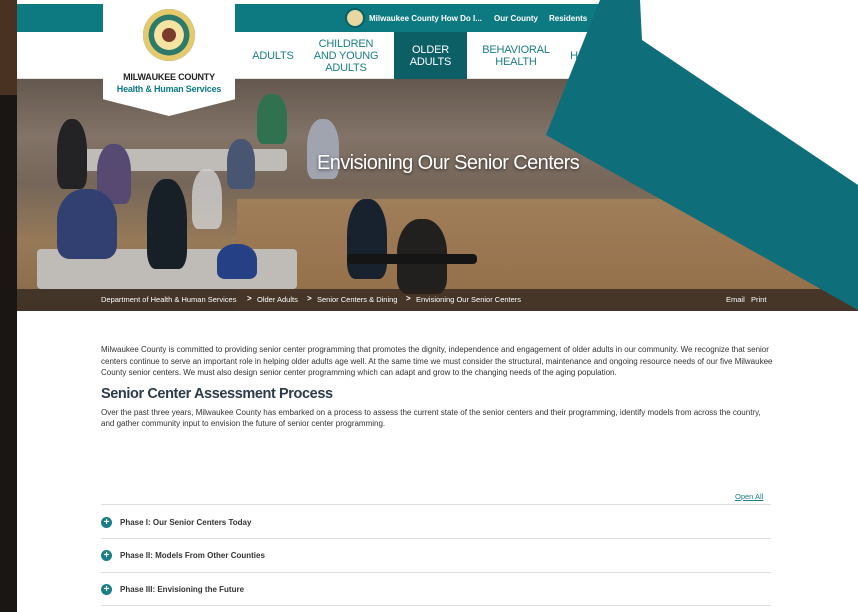 Image resolution: width=858 pixels, height=612 pixels. What do you see at coordinates (436, 522) in the screenshot?
I see `accordion-item-phase-1: + Phase I: Our Senior Centers Today` at bounding box center [436, 522].